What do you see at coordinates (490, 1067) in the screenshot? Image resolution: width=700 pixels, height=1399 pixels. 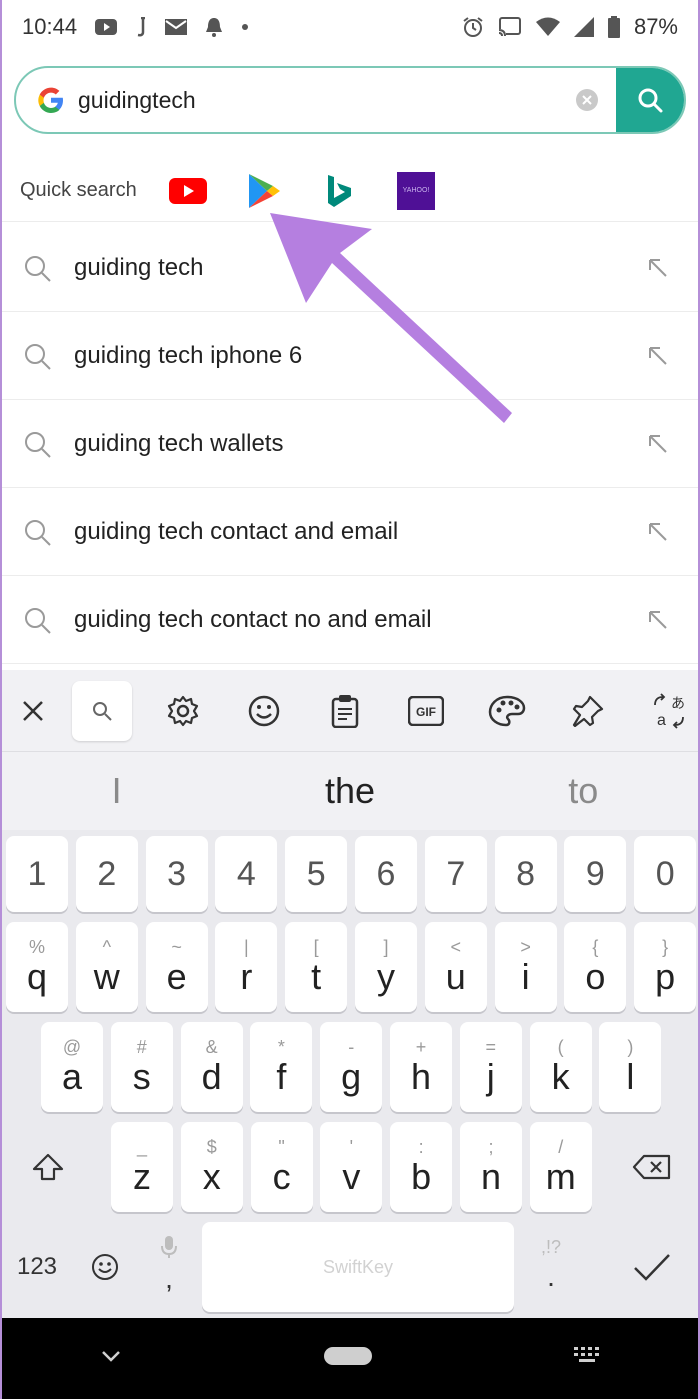 I see `key-j: = j` at bounding box center [490, 1067].